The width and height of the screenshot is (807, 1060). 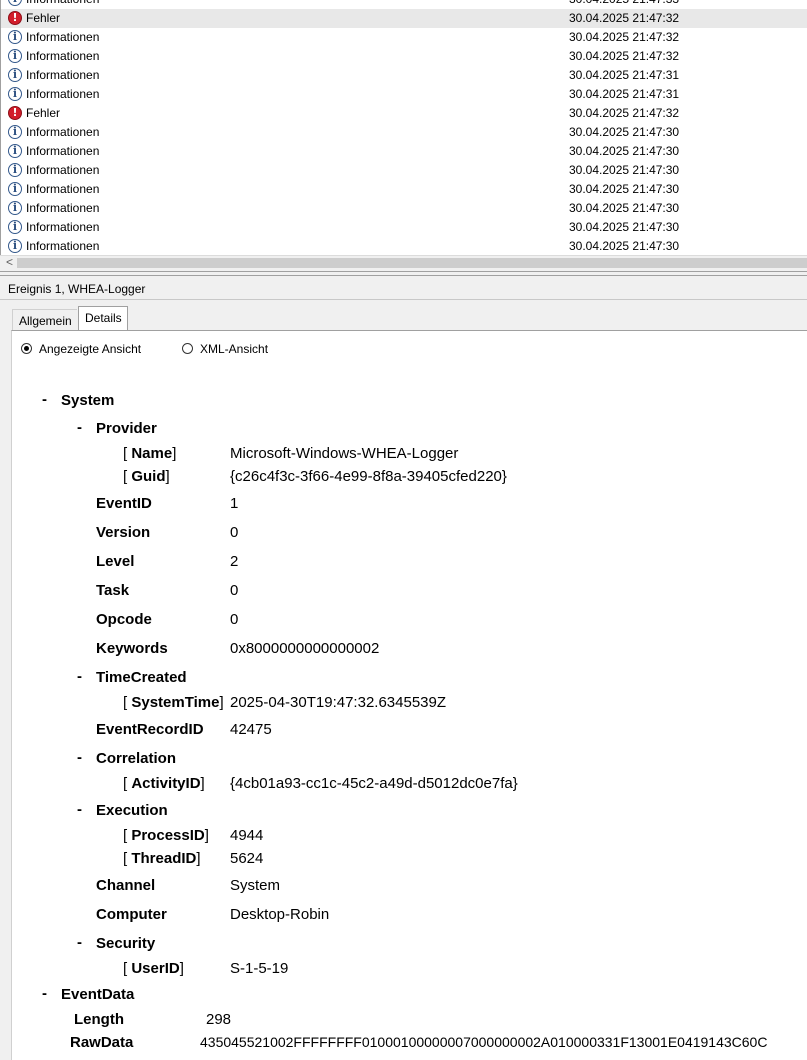 What do you see at coordinates (26, 348) in the screenshot?
I see `radio-button-selected` at bounding box center [26, 348].